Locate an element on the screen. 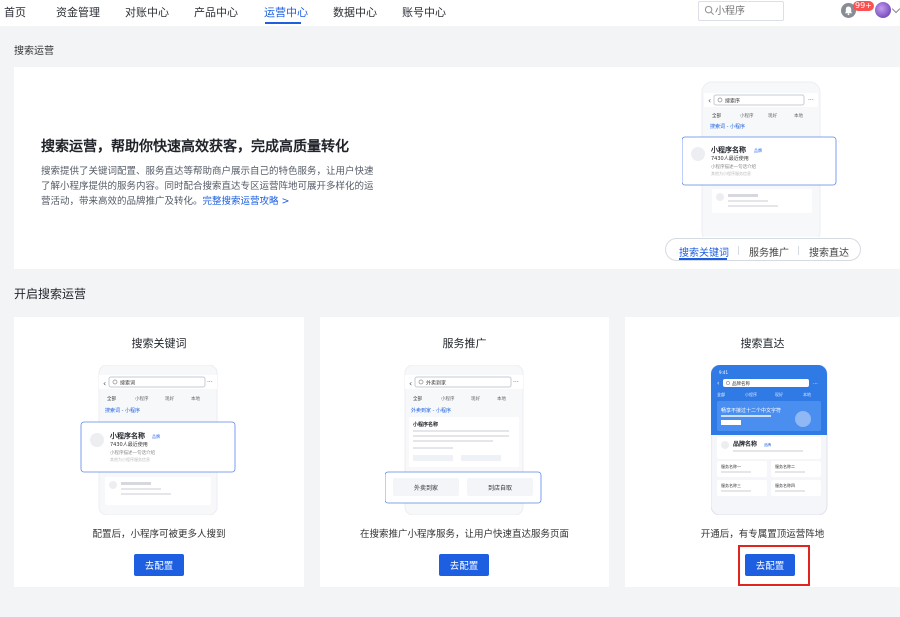  hero-mockup-filter-0: 全部 is located at coordinates (716, 115).